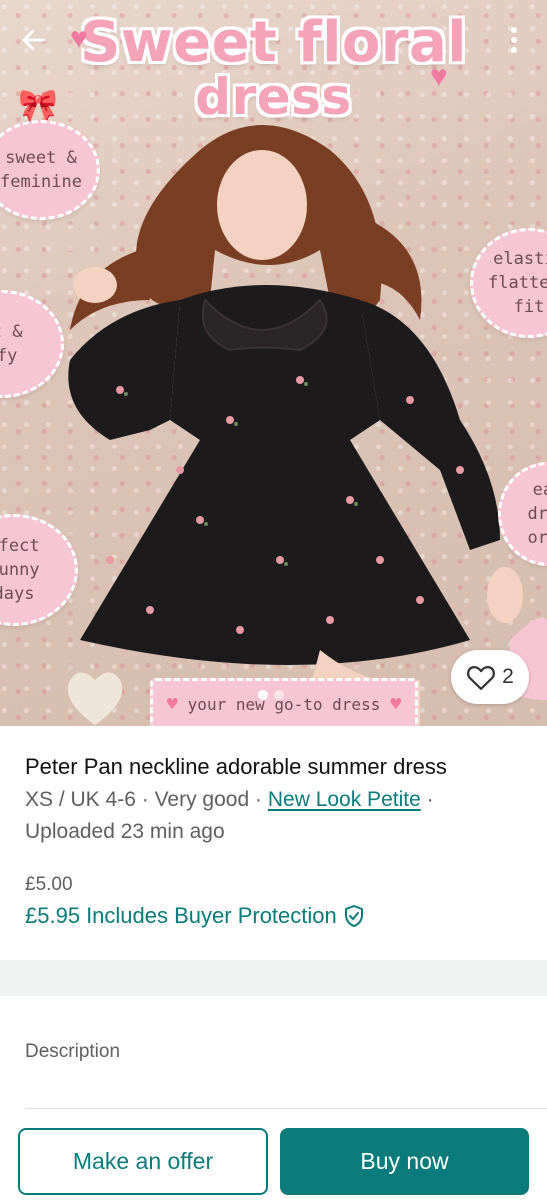 The image size is (547, 1200). I want to click on uploaded-time: Uploaded 23 min ago, so click(125, 831).